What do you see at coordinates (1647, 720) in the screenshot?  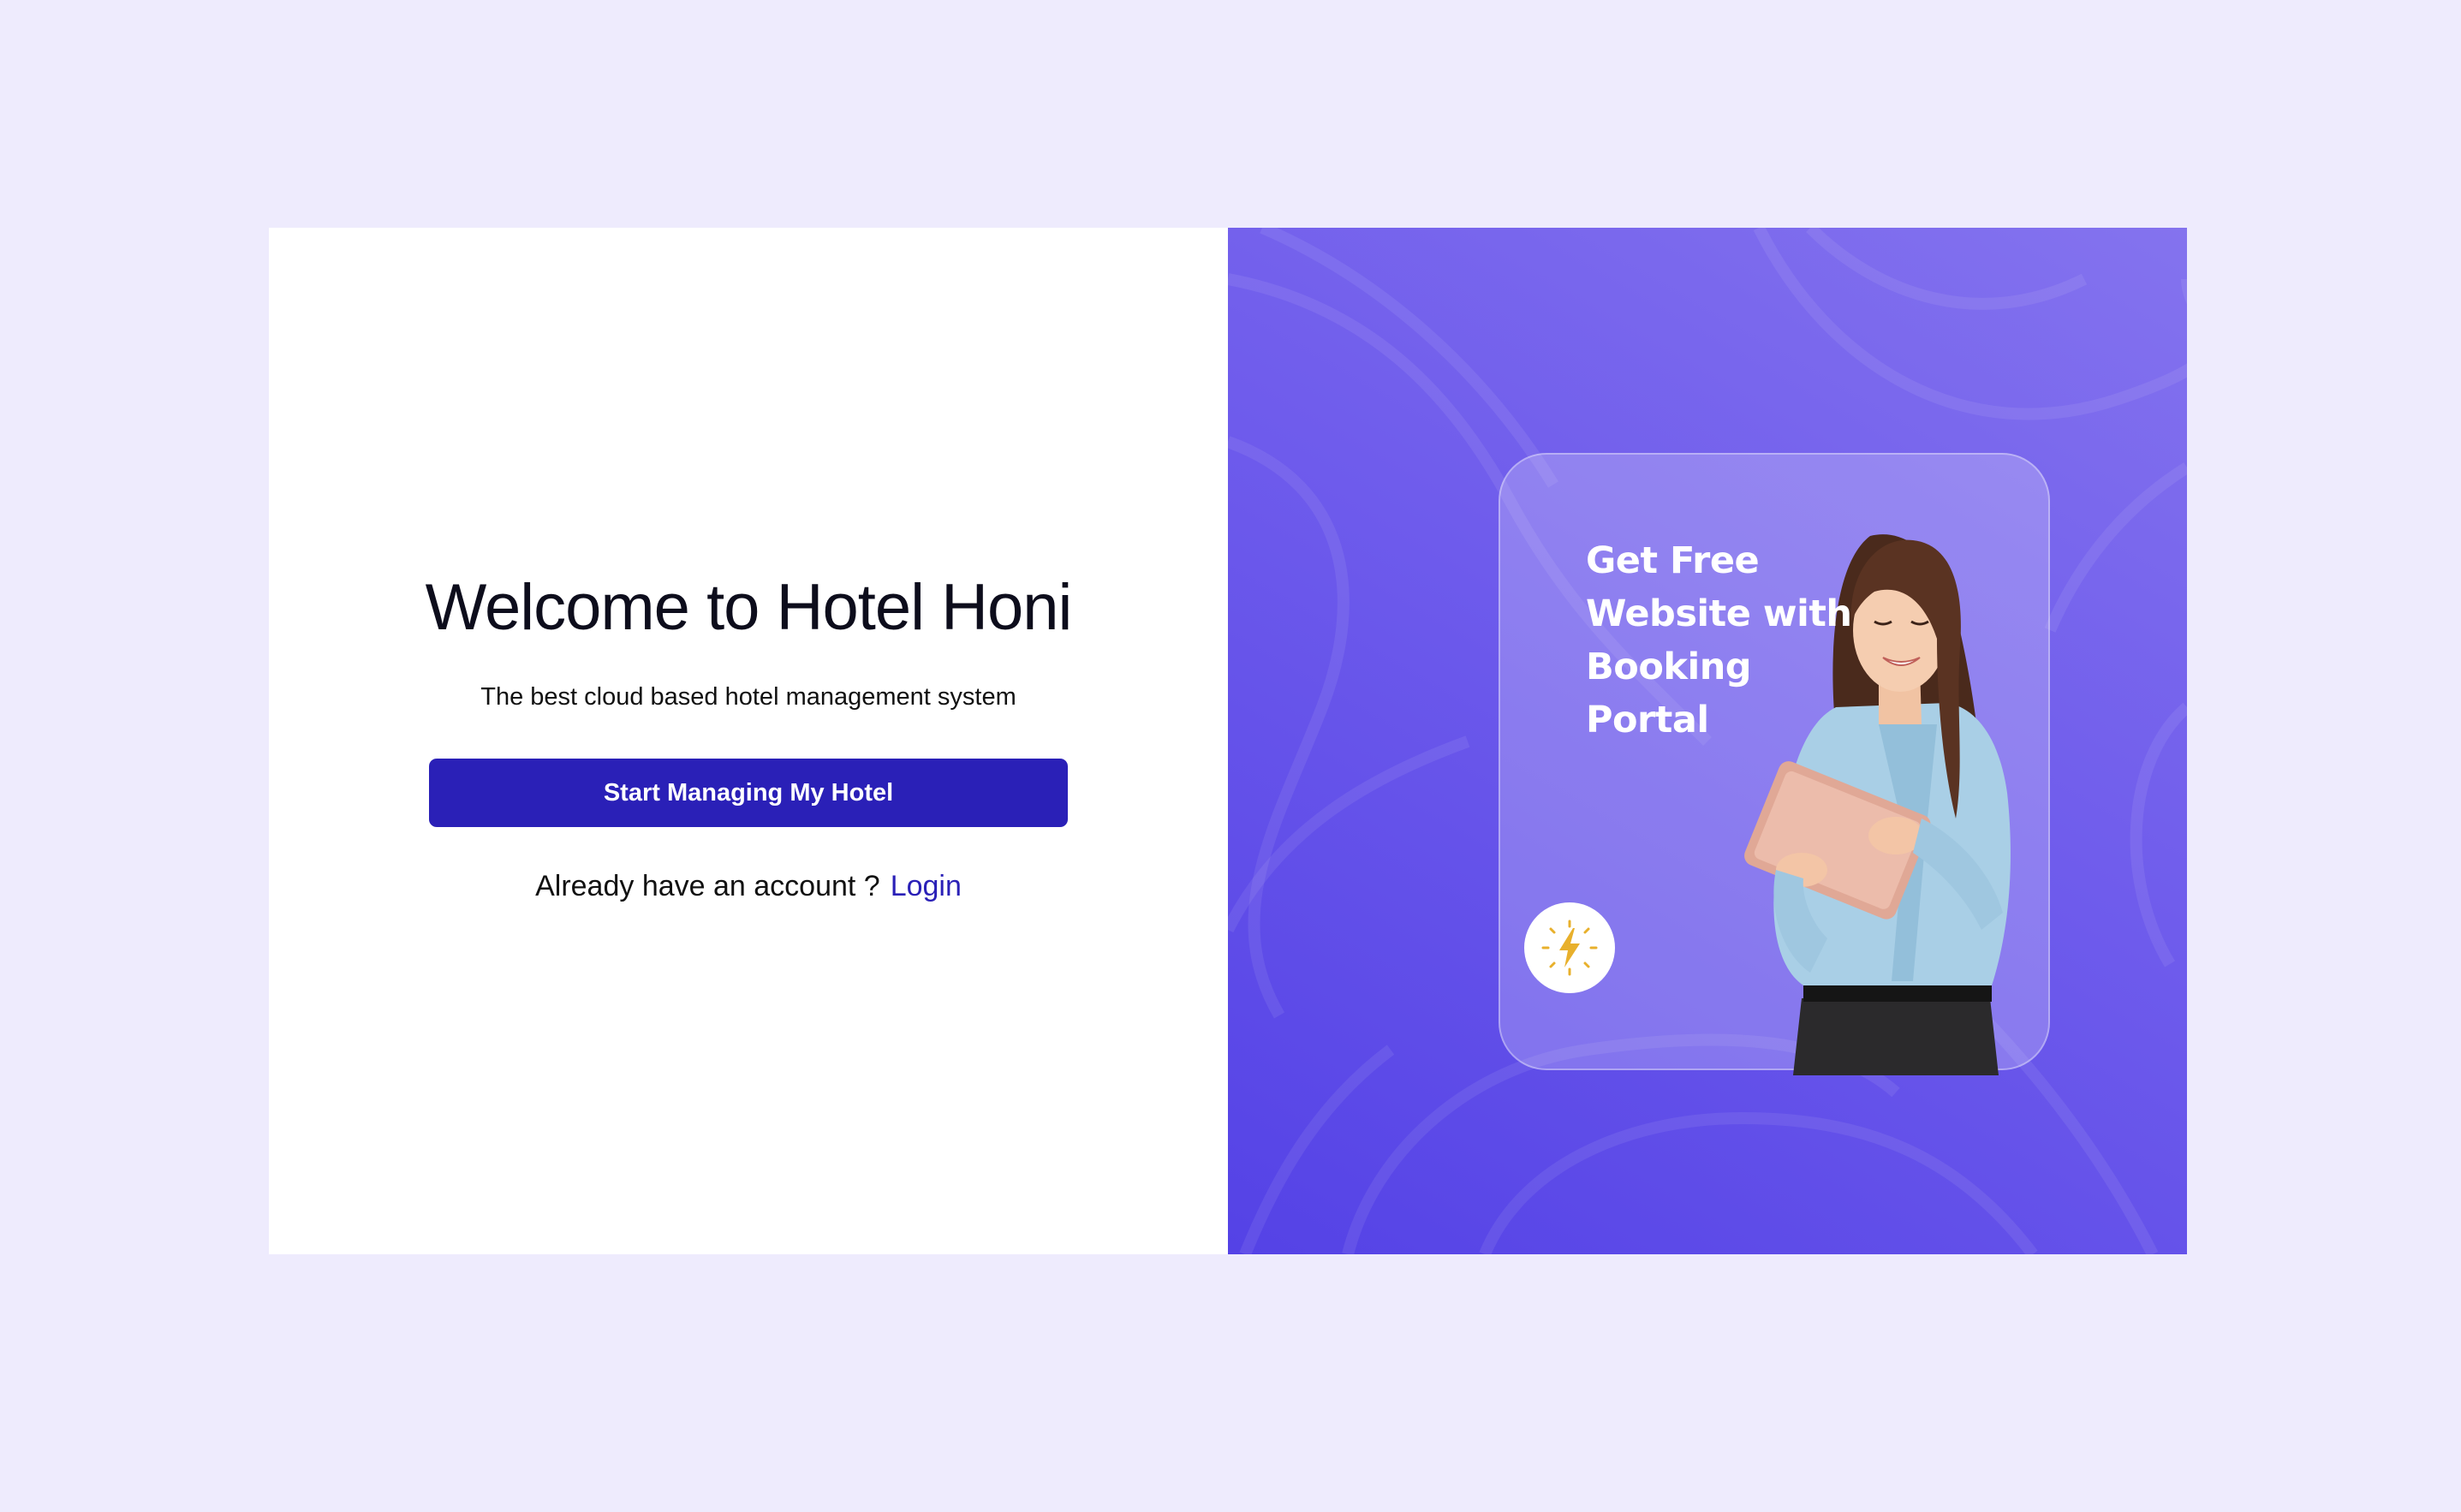 I see `promo-headline-line: Portal` at bounding box center [1647, 720].